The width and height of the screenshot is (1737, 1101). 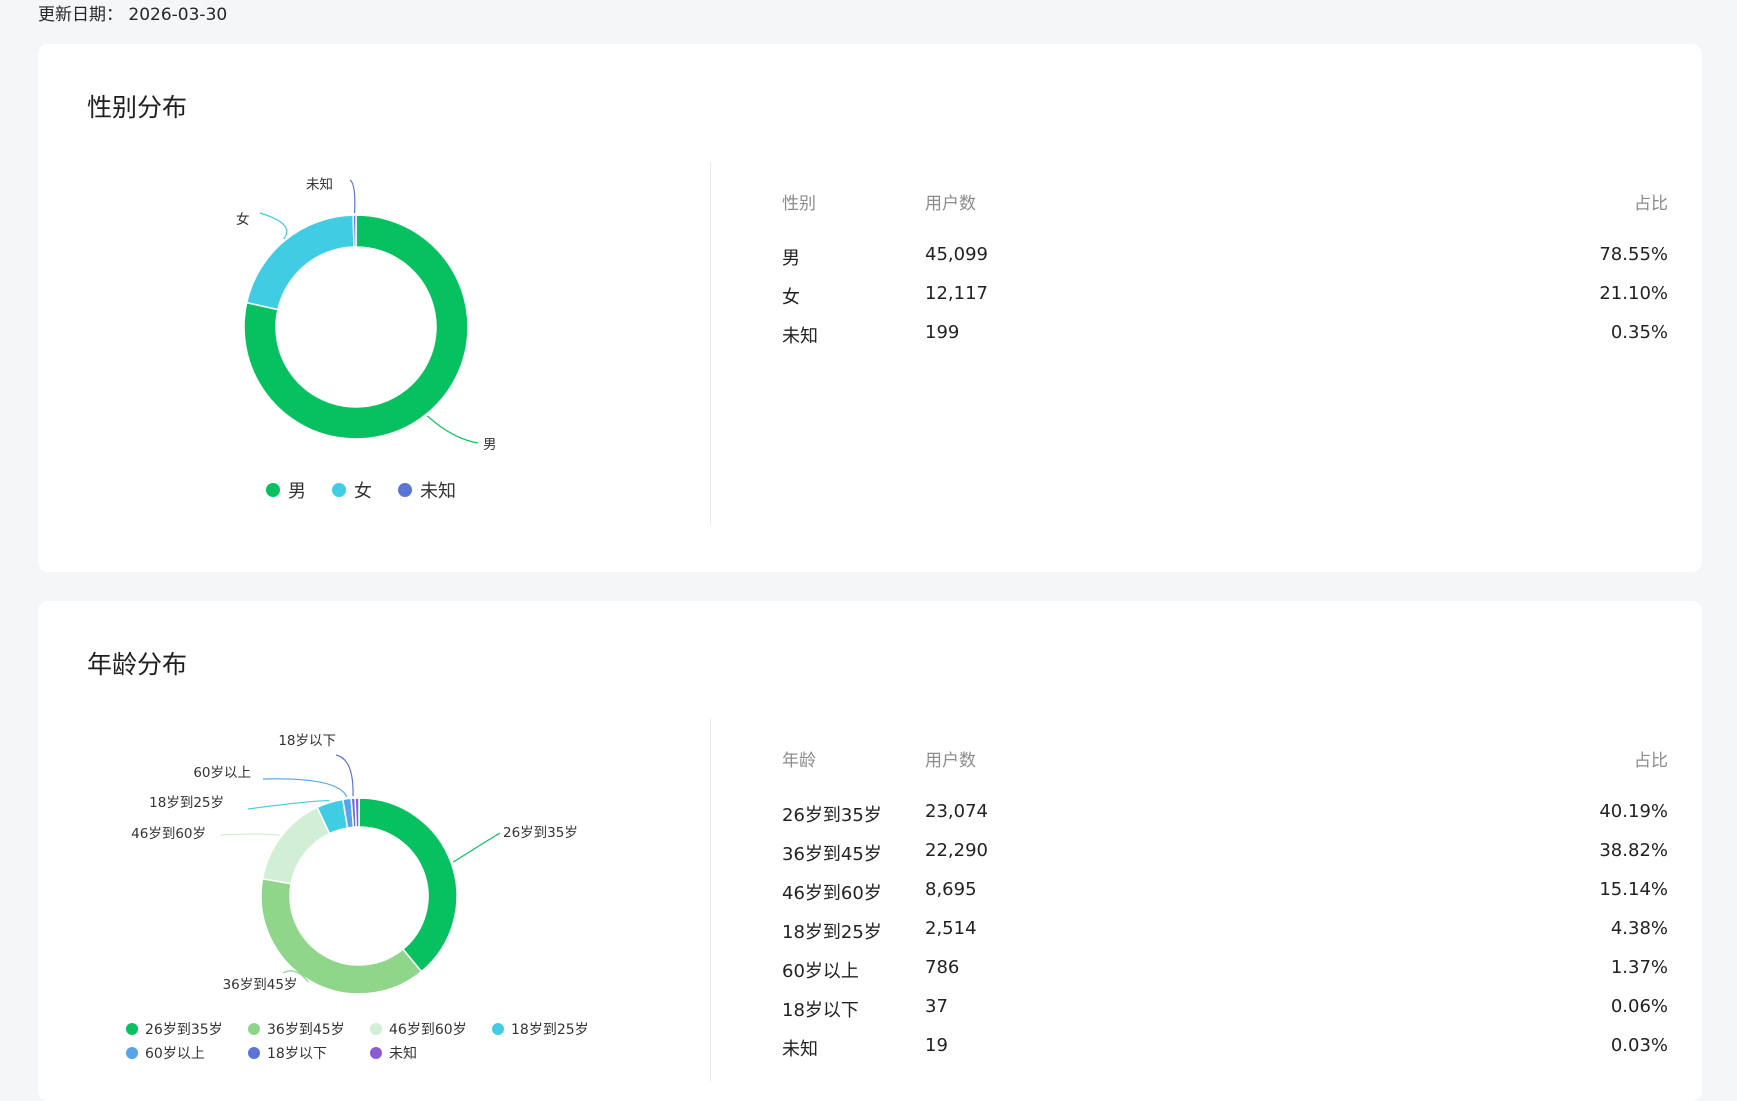 What do you see at coordinates (178, 15) in the screenshot?
I see `update-date: 2026-03-30` at bounding box center [178, 15].